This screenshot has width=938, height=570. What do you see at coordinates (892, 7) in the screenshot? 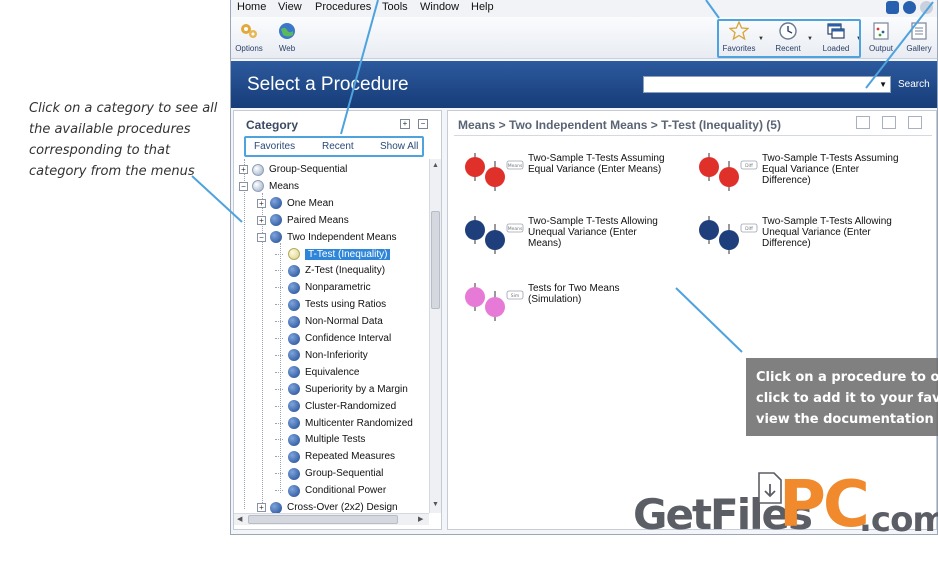
I see `play-icon` at bounding box center [892, 7].